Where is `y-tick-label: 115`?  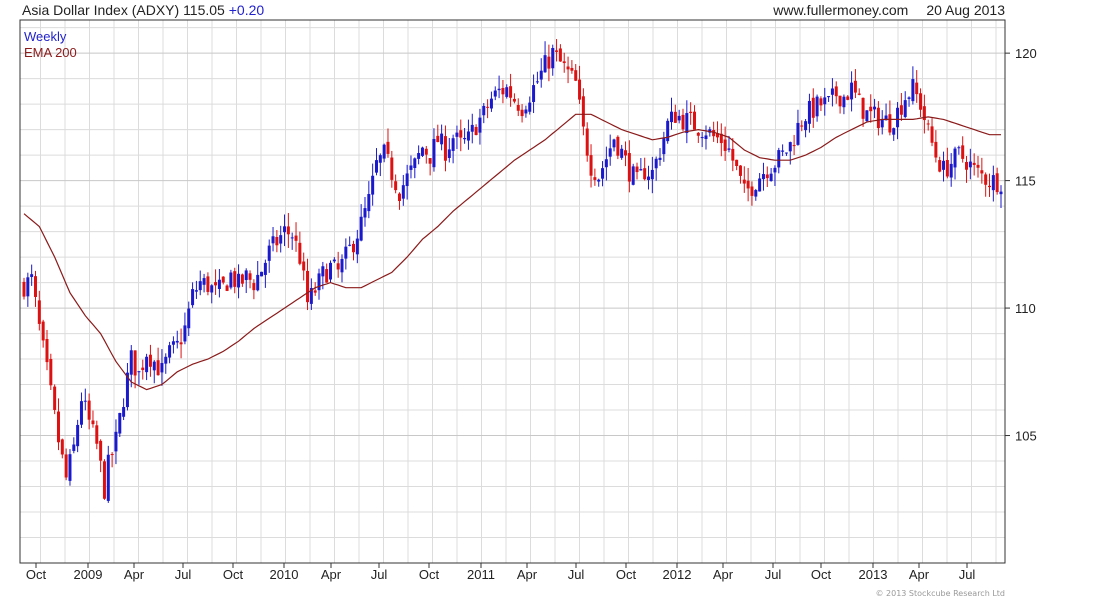 y-tick-label: 115 is located at coordinates (1025, 181).